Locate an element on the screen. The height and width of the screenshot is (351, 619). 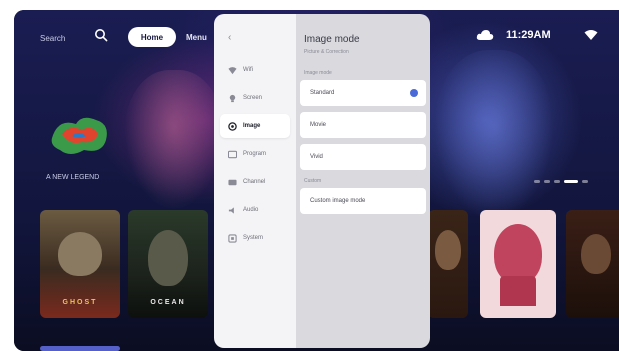
search-icon is located at coordinates (101, 35).